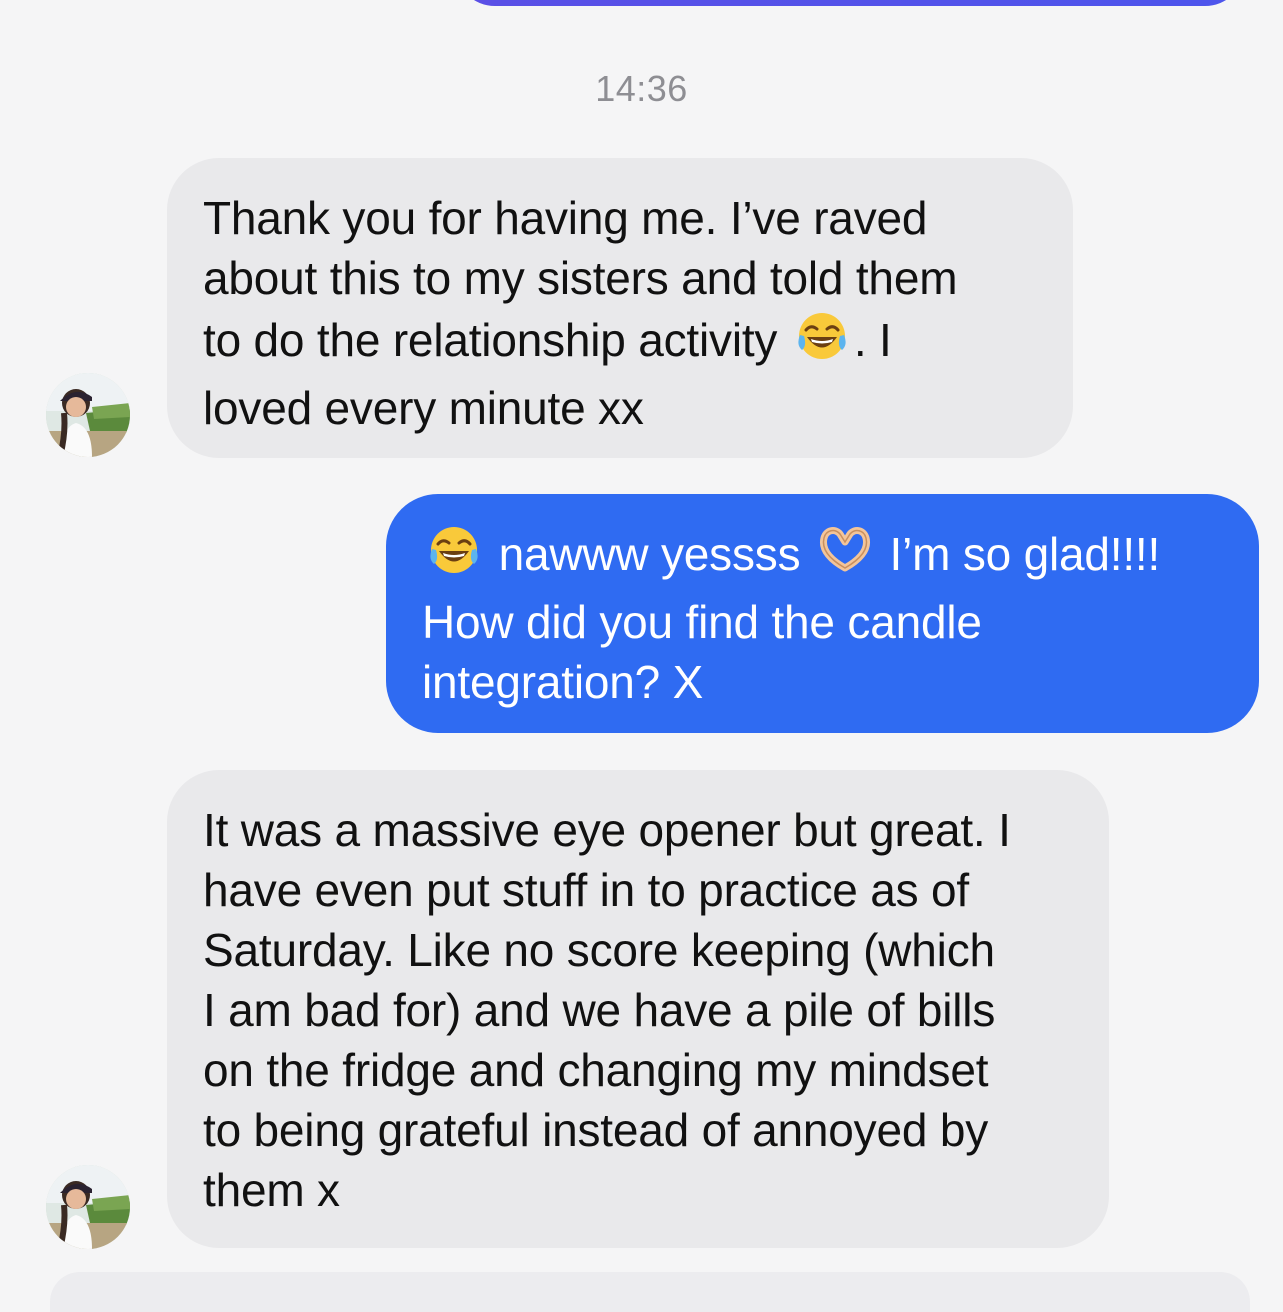 This screenshot has width=1283, height=1312. Describe the element at coordinates (1018, 554) in the screenshot. I see `message-text: I’m so glad!!!!` at that location.